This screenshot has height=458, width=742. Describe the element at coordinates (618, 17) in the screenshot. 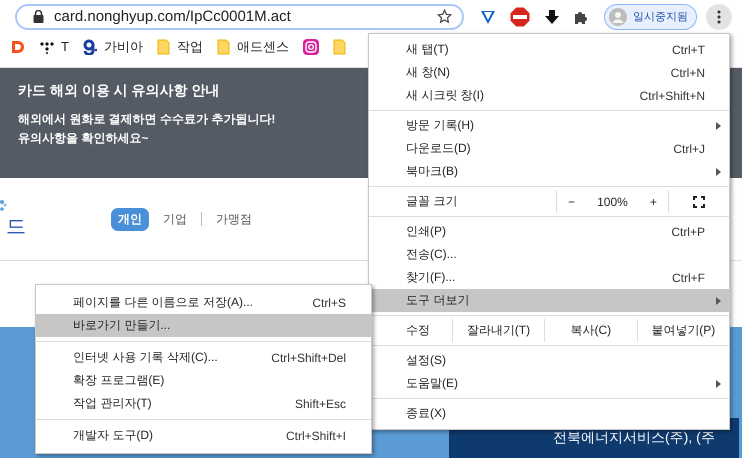

I see `avatar-icon` at that location.